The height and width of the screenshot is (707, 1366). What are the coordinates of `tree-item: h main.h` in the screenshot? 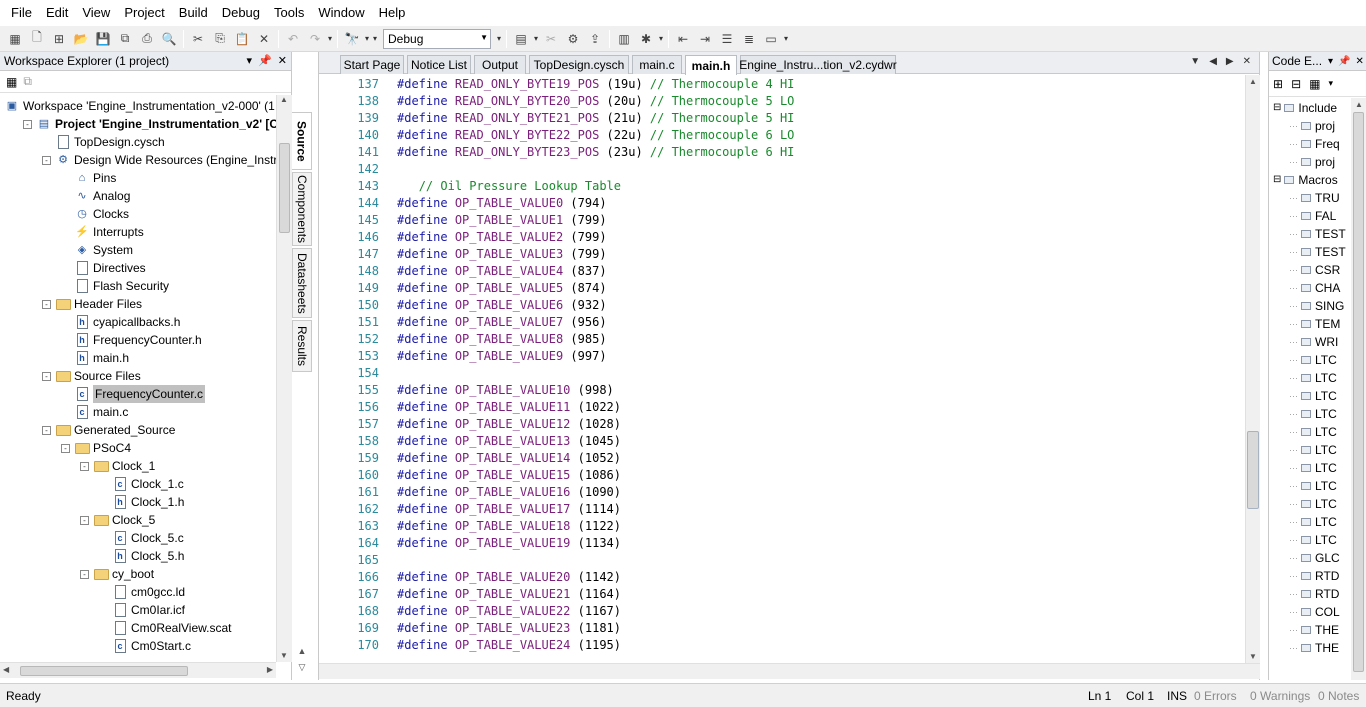 It's located at (95, 358).